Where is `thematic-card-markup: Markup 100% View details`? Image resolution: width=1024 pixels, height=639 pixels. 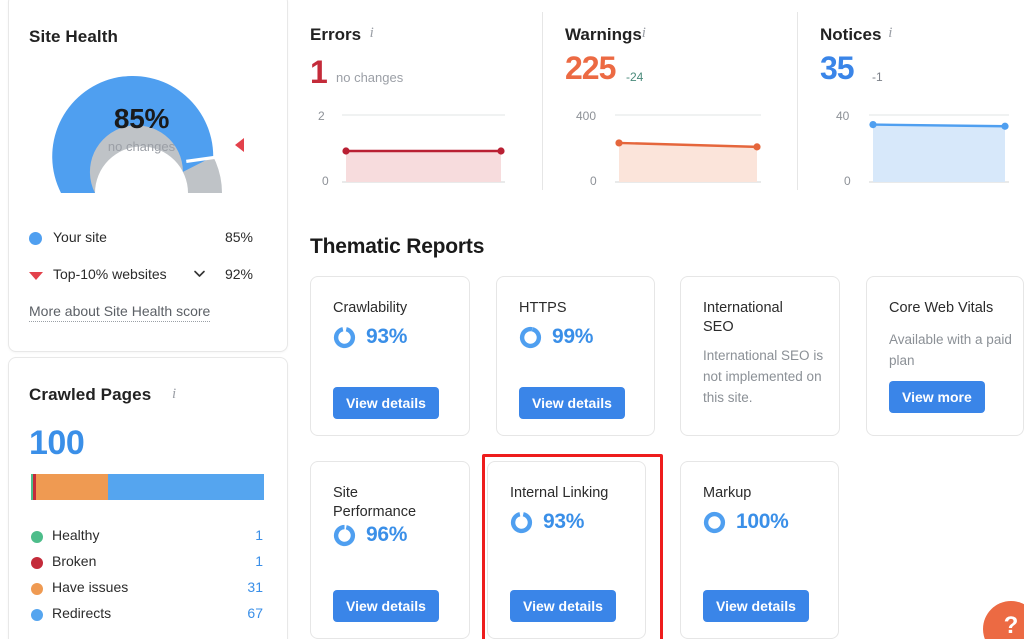 thematic-card-markup: Markup 100% View details is located at coordinates (759, 550).